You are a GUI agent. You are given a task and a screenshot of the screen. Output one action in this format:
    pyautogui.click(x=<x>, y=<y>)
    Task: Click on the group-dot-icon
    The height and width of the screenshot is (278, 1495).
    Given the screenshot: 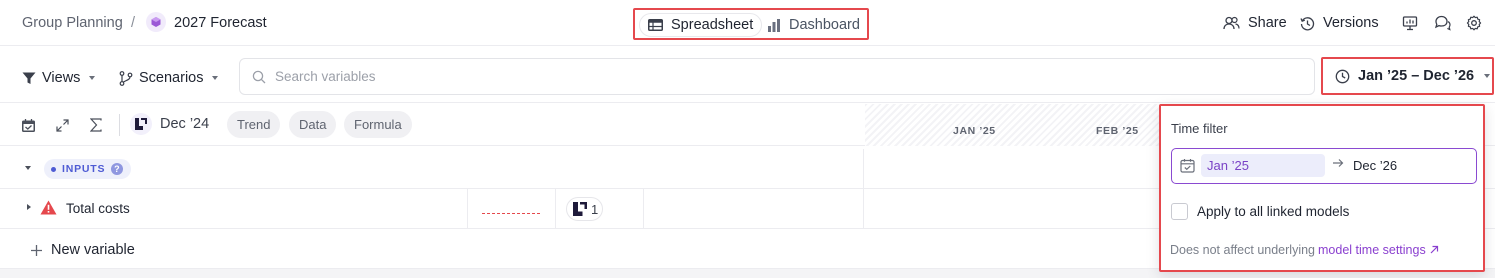 What is the action you would take?
    pyautogui.click(x=53, y=169)
    